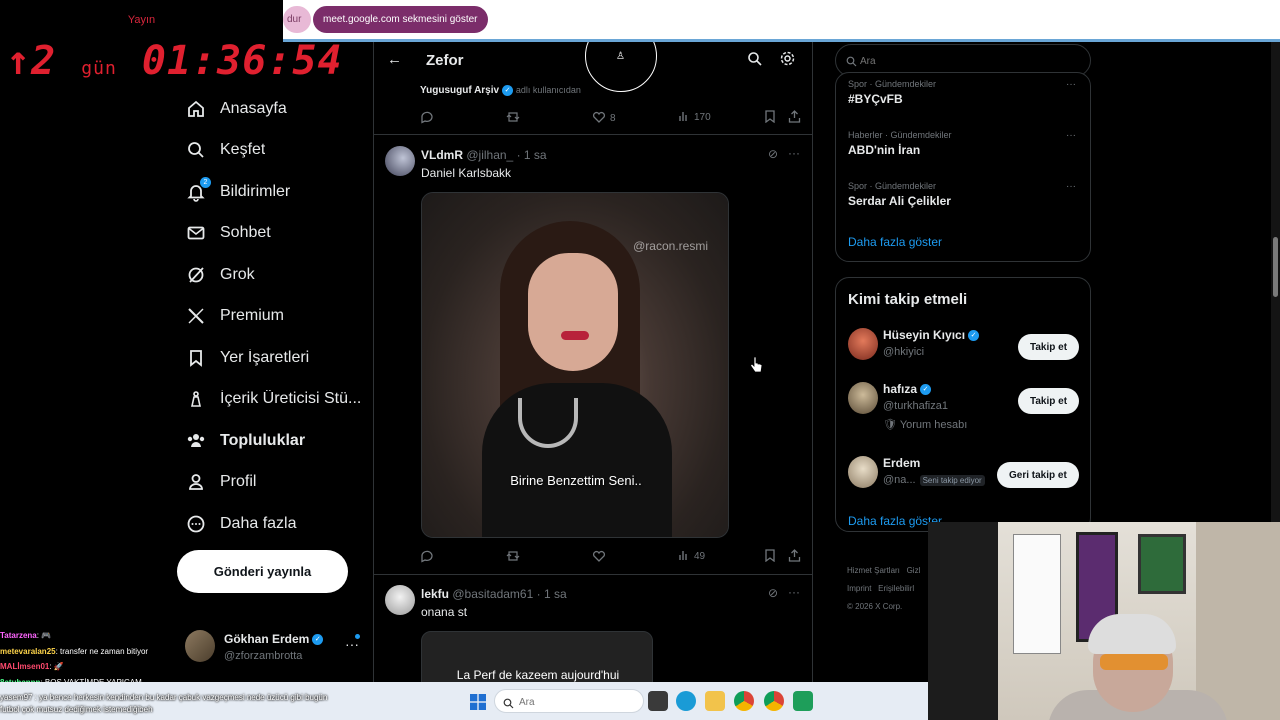  Describe the element at coordinates (442, 155) in the screenshot. I see `tweet-author-name: VLdmR` at that location.